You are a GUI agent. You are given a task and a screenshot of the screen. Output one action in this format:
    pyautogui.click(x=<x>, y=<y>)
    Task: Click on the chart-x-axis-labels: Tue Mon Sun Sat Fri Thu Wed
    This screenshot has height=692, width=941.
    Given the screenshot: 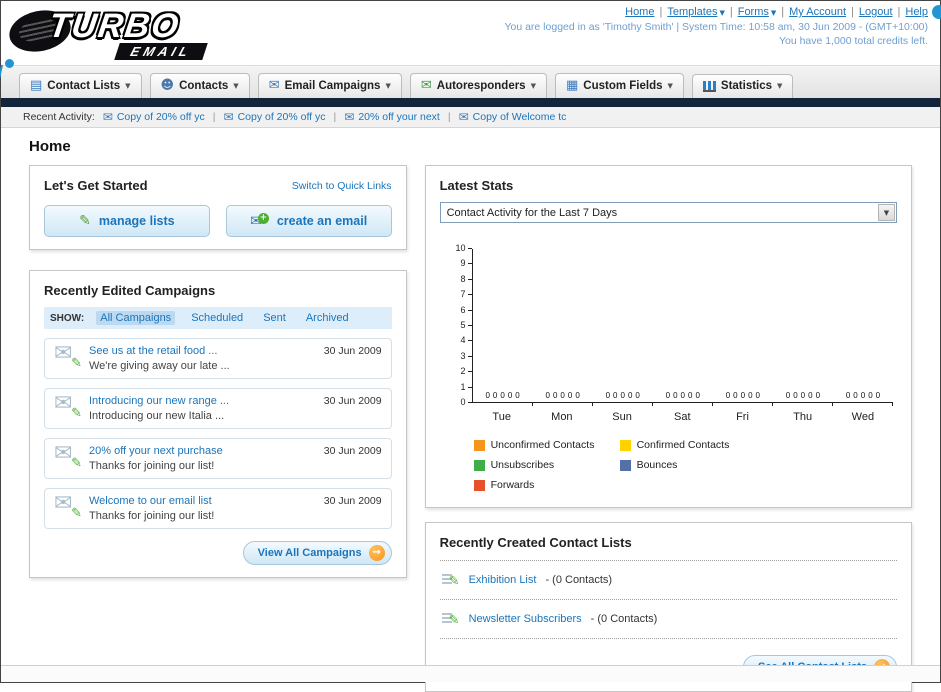 What is the action you would take?
    pyautogui.click(x=682, y=417)
    